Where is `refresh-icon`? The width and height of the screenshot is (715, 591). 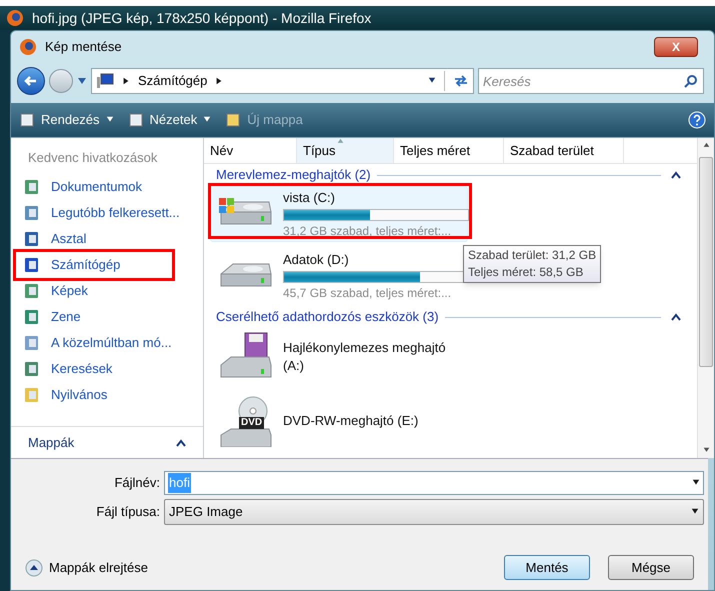 refresh-icon is located at coordinates (461, 81).